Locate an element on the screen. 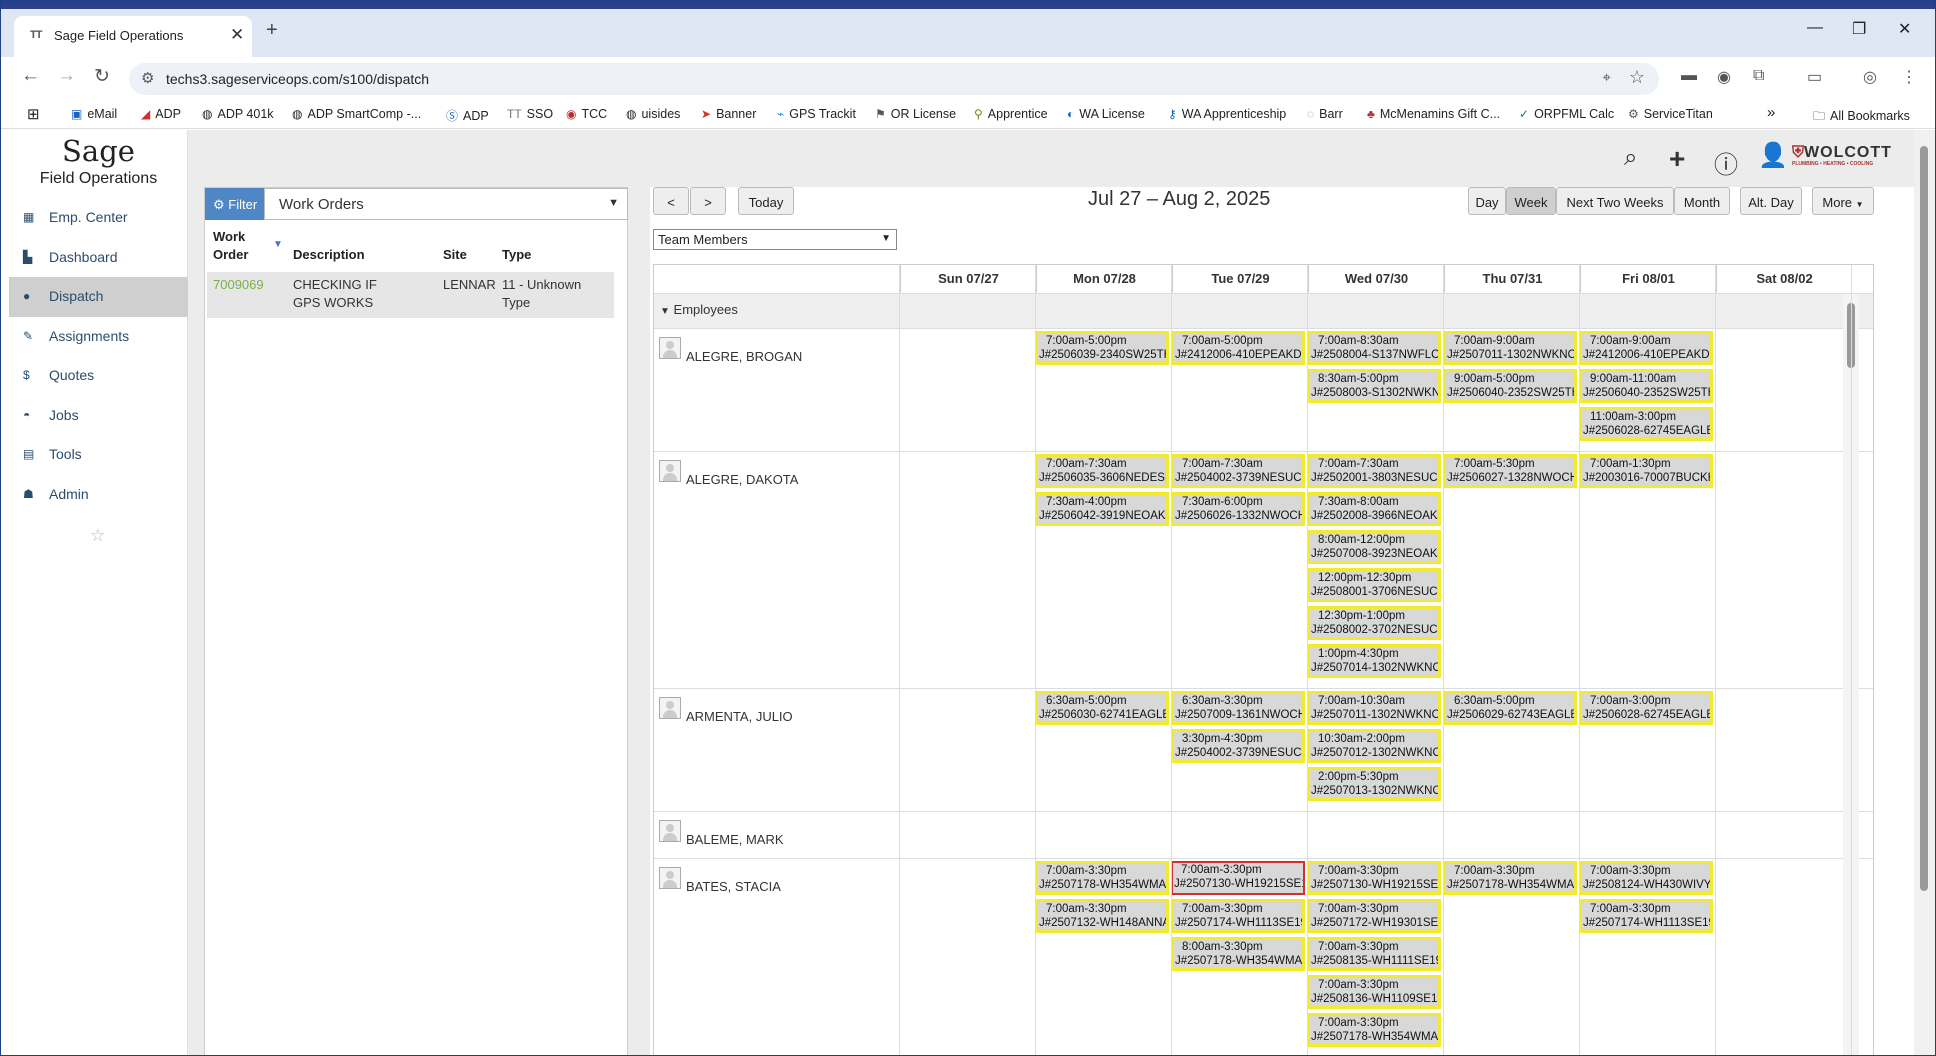  header-type: Type is located at coordinates (516, 255).